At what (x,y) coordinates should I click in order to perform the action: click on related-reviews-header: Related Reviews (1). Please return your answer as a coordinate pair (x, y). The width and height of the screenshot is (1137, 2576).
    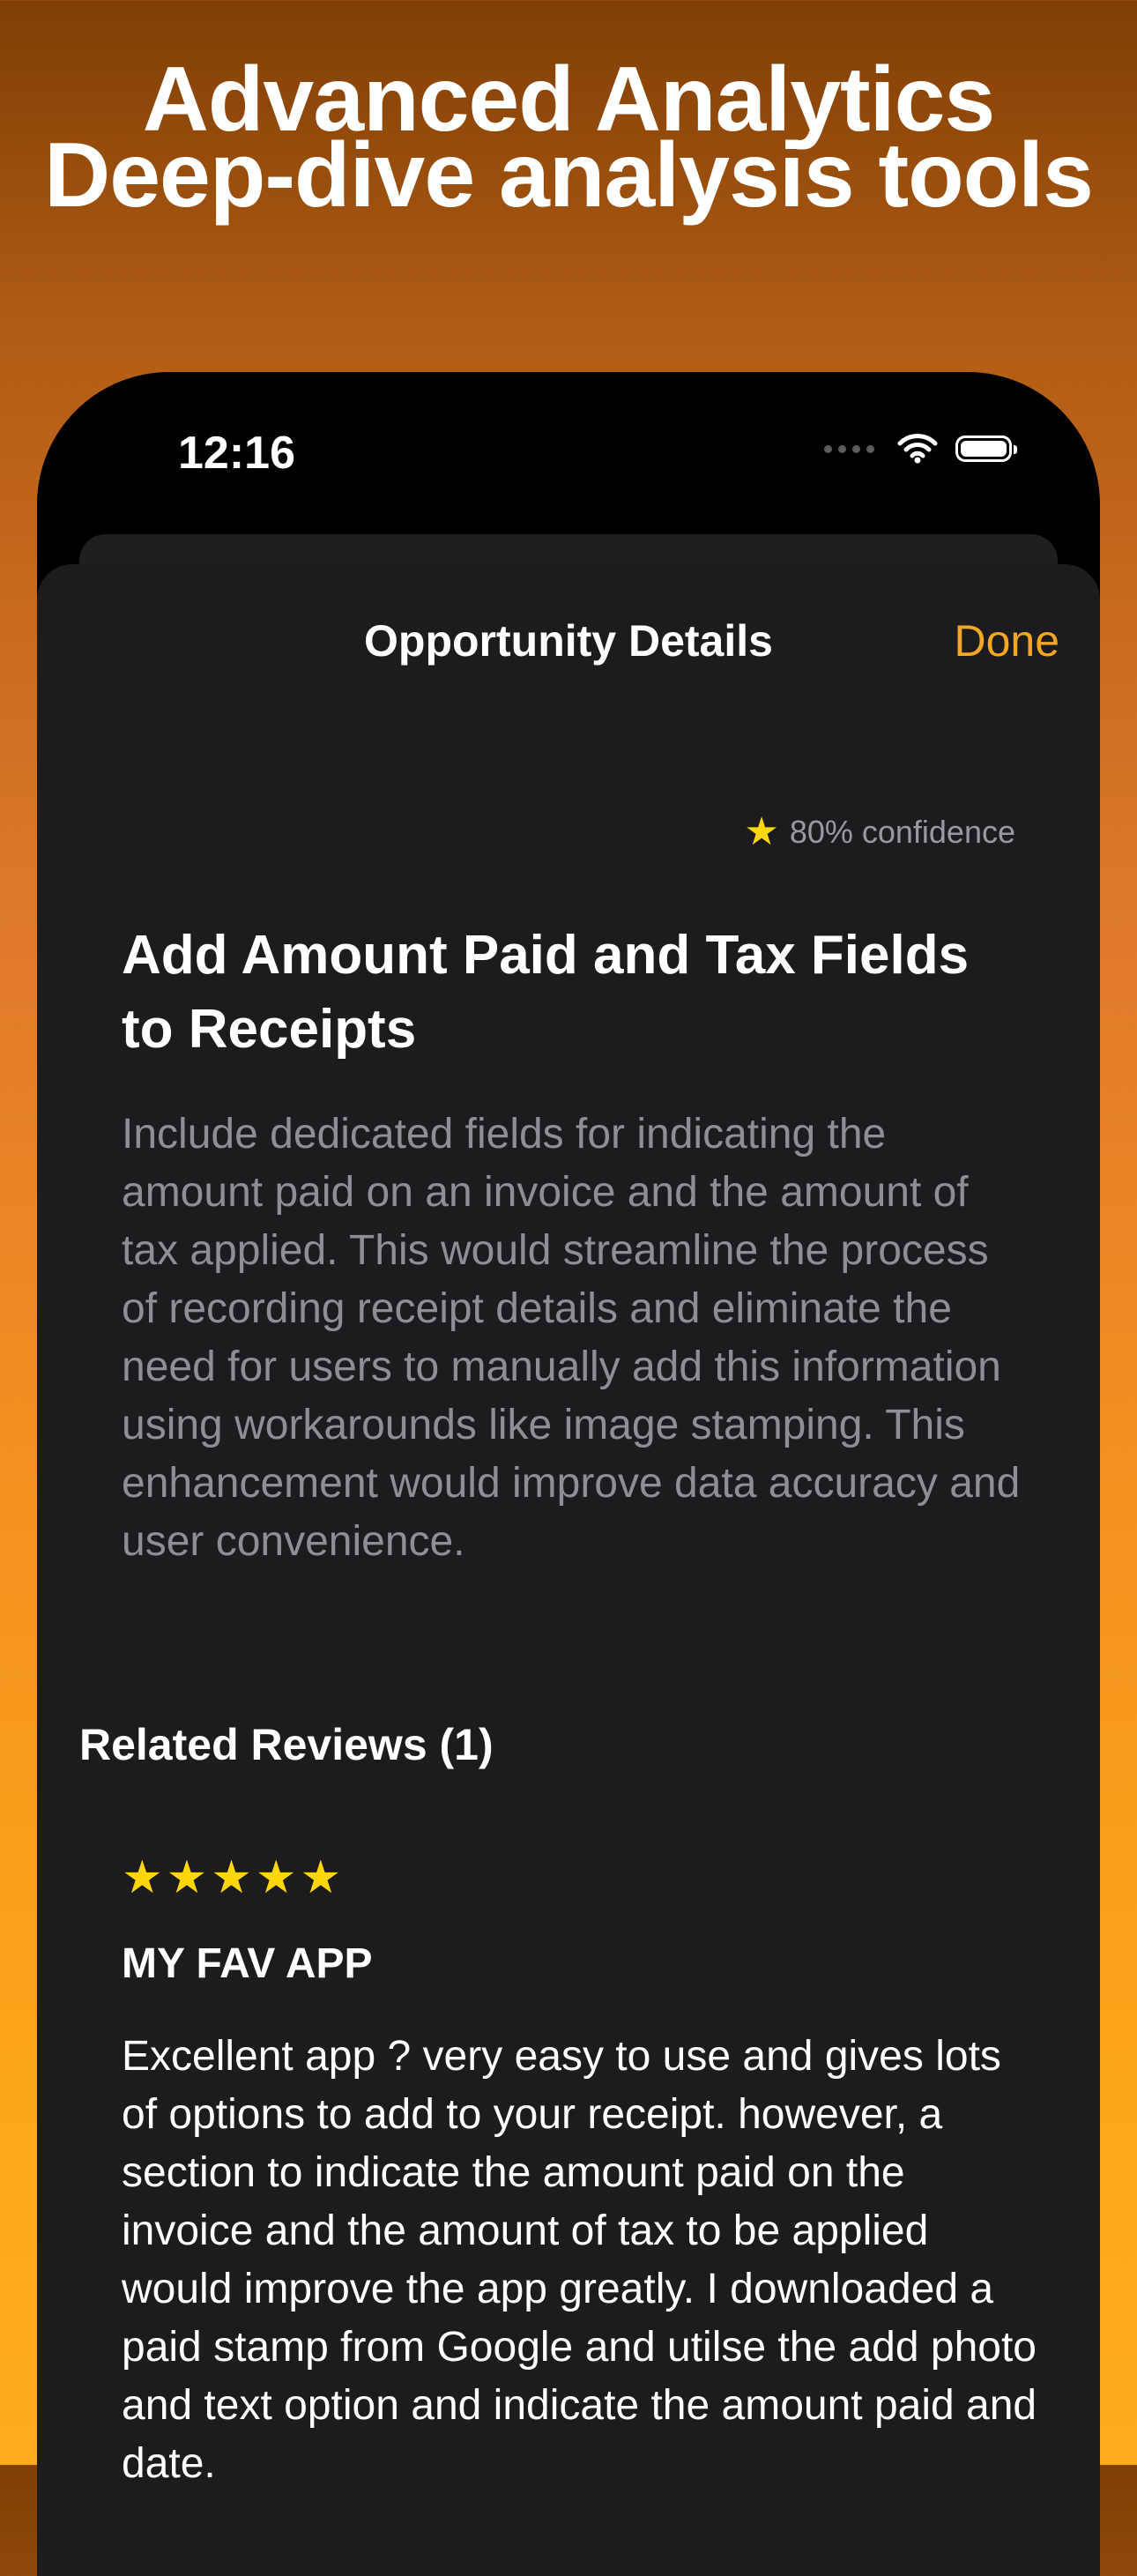
    Looking at the image, I should click on (286, 1744).